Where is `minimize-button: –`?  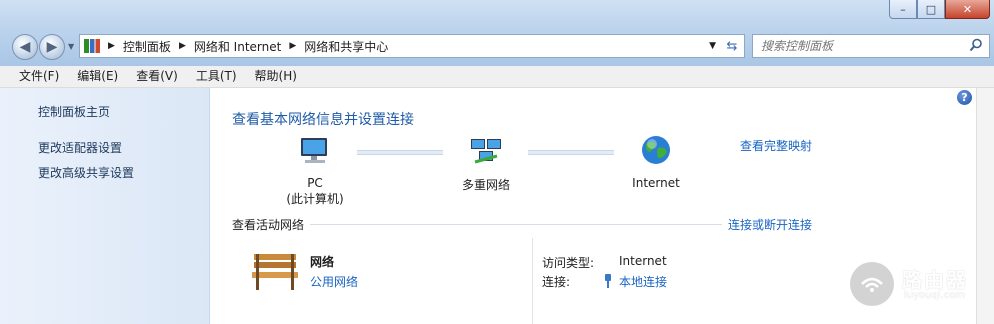
minimize-button: – is located at coordinates (903, 9).